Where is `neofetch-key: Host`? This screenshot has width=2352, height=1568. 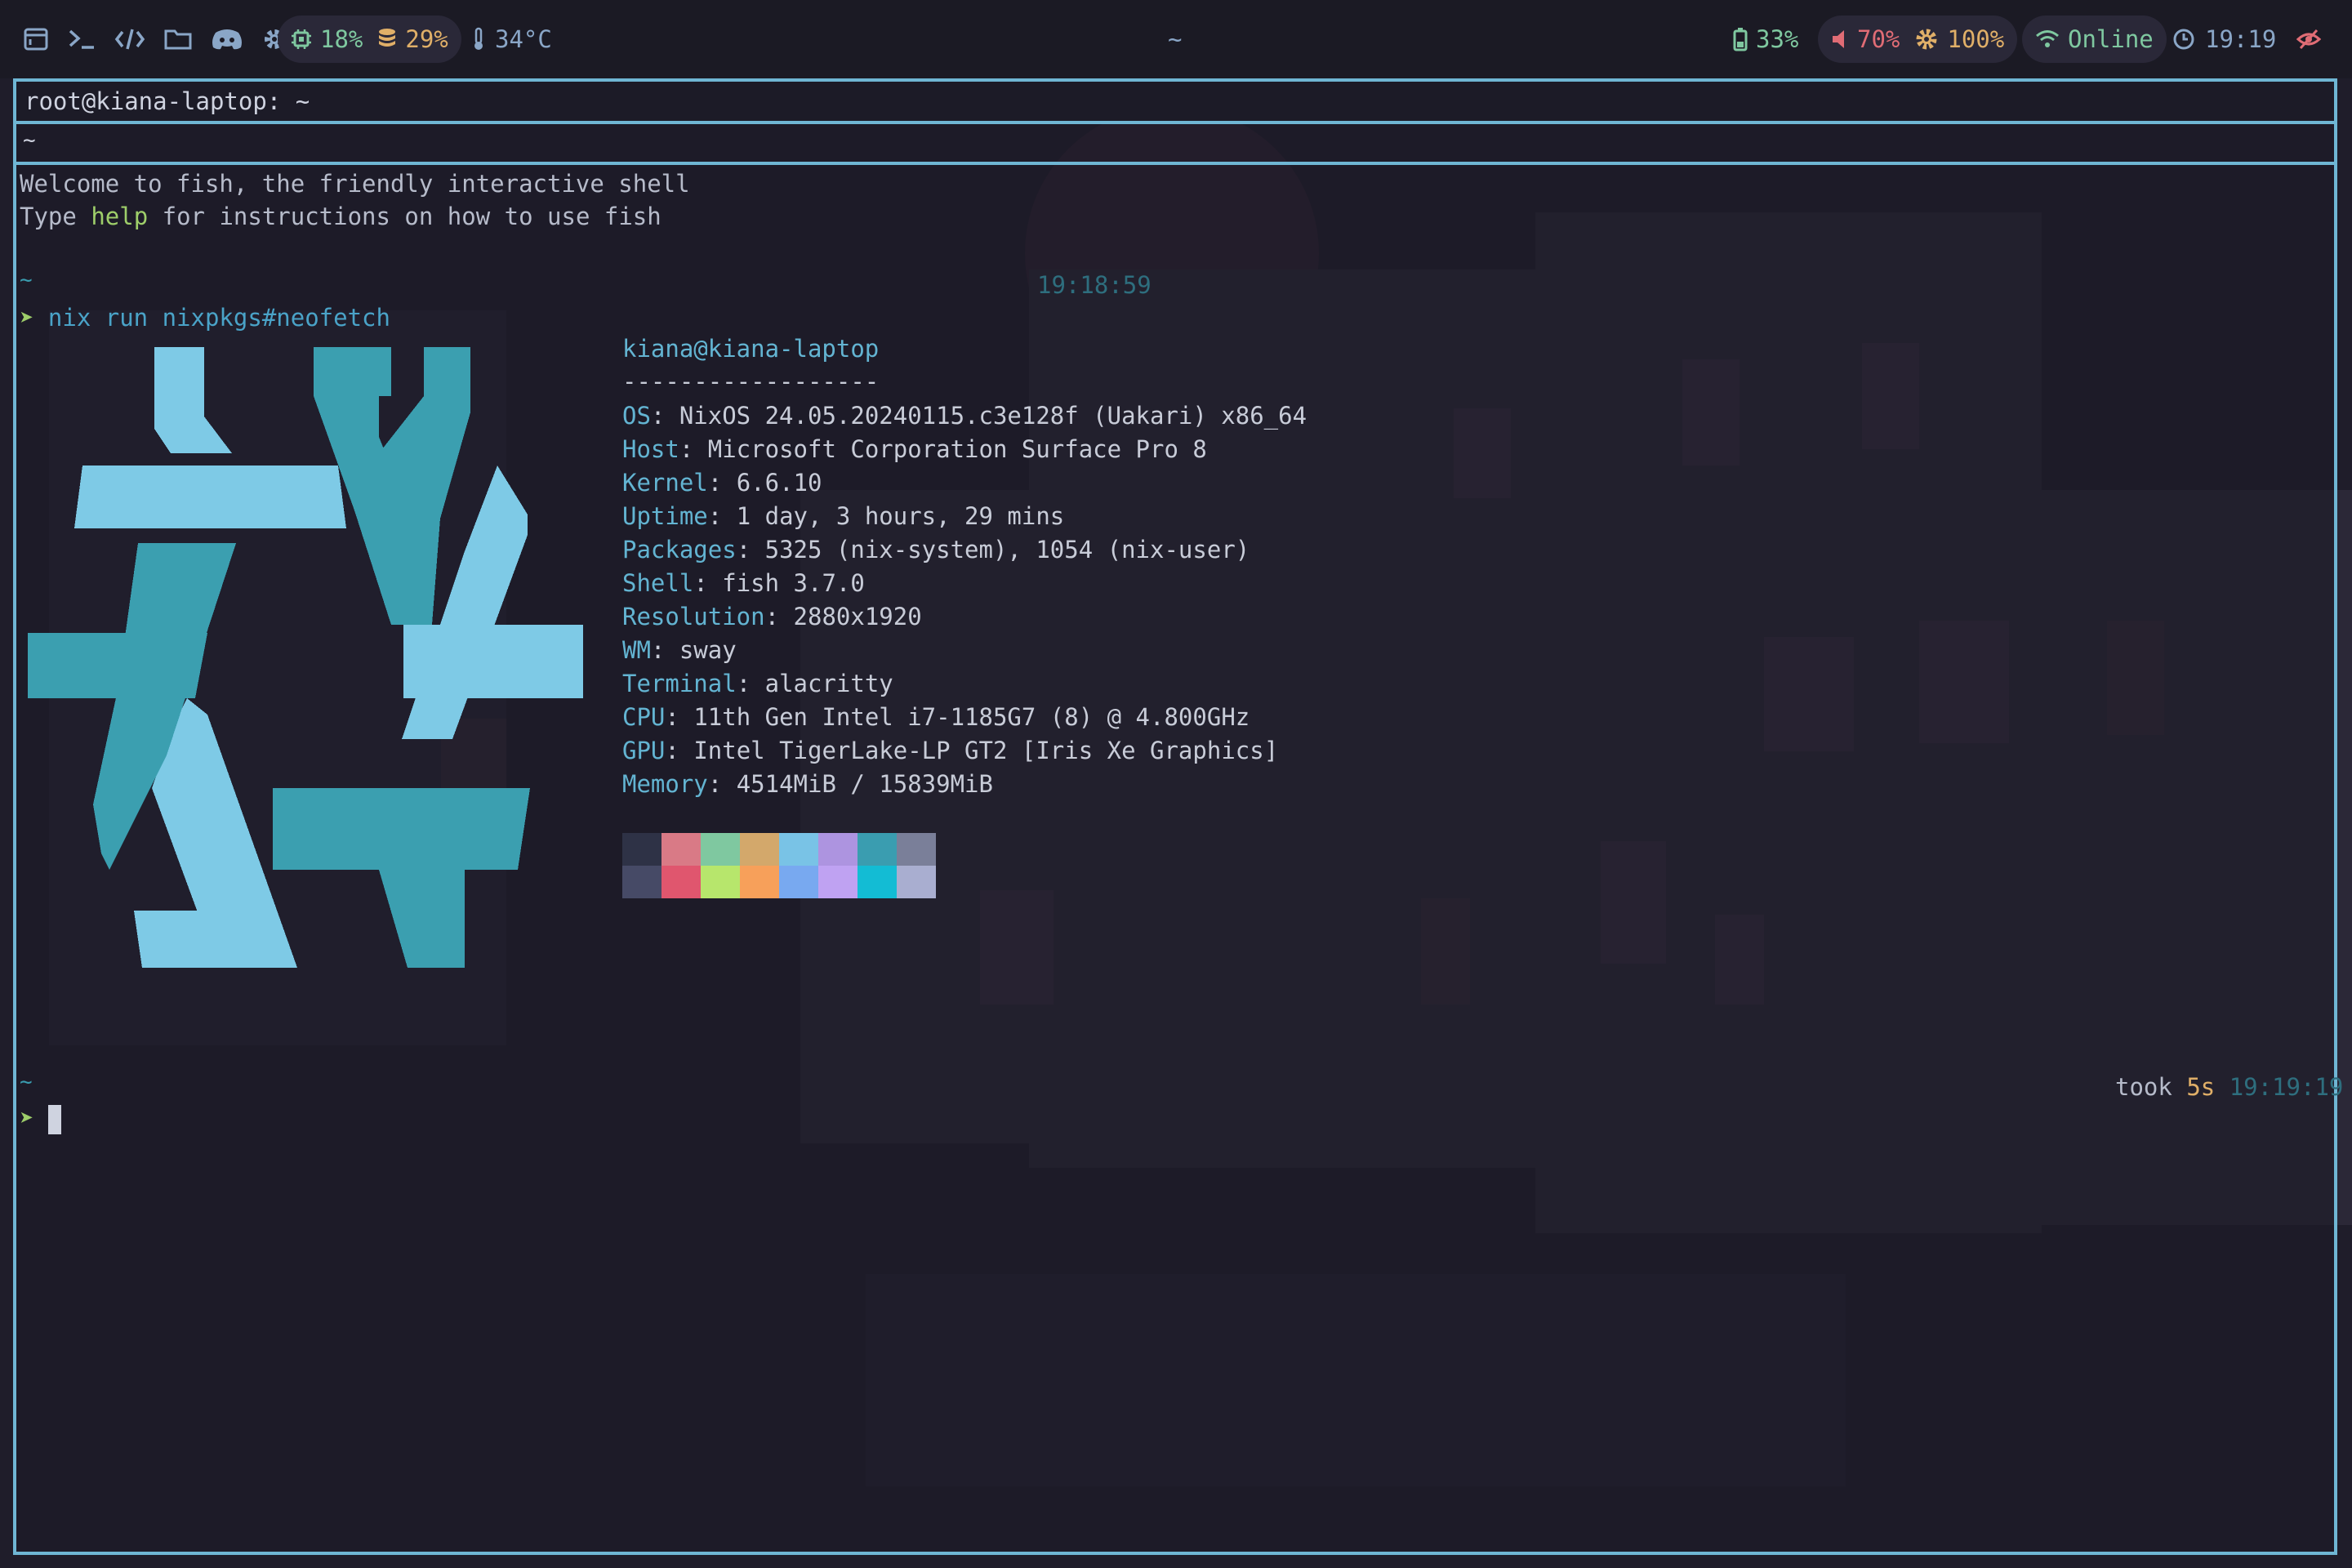 neofetch-key: Host is located at coordinates (650, 449).